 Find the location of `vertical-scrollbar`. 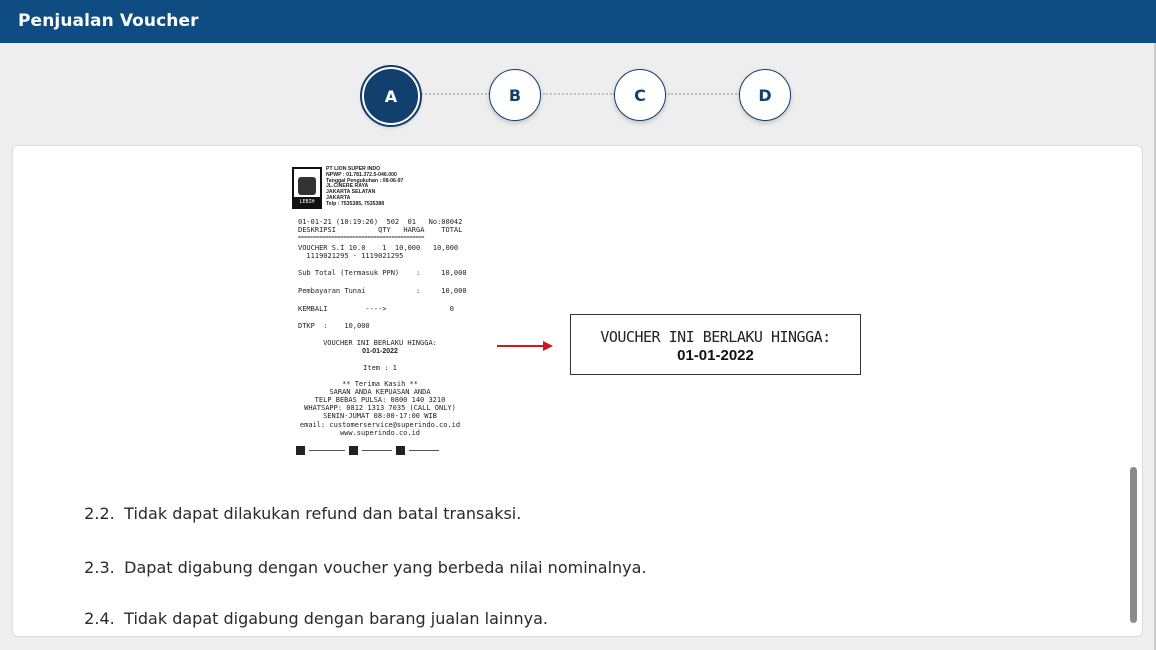

vertical-scrollbar is located at coordinates (1133, 545).